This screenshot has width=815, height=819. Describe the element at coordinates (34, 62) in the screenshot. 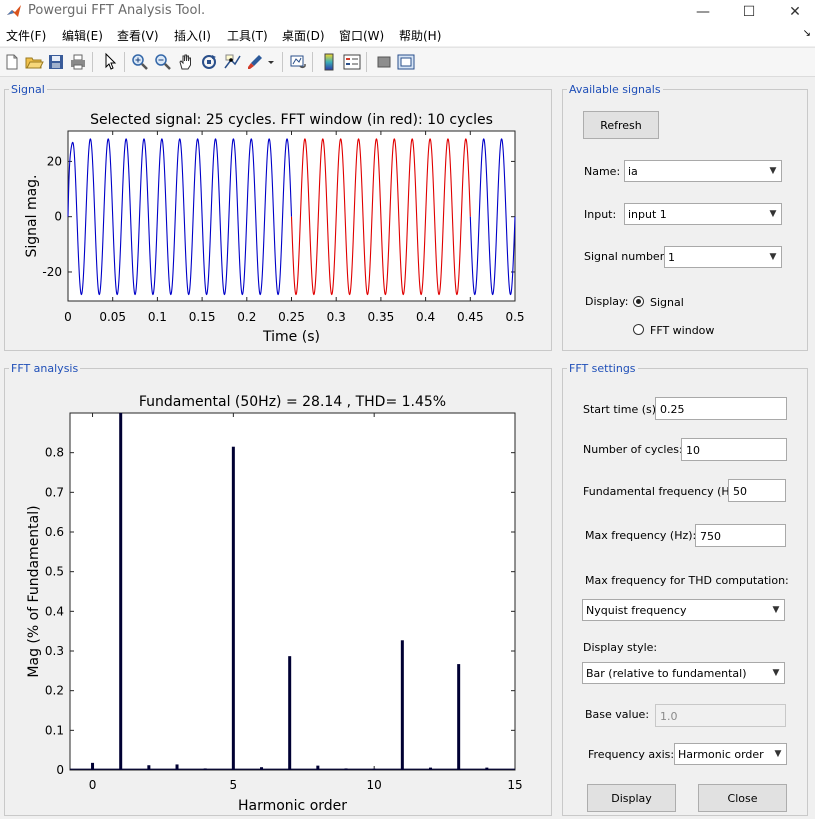

I see `open-folder-icon` at that location.